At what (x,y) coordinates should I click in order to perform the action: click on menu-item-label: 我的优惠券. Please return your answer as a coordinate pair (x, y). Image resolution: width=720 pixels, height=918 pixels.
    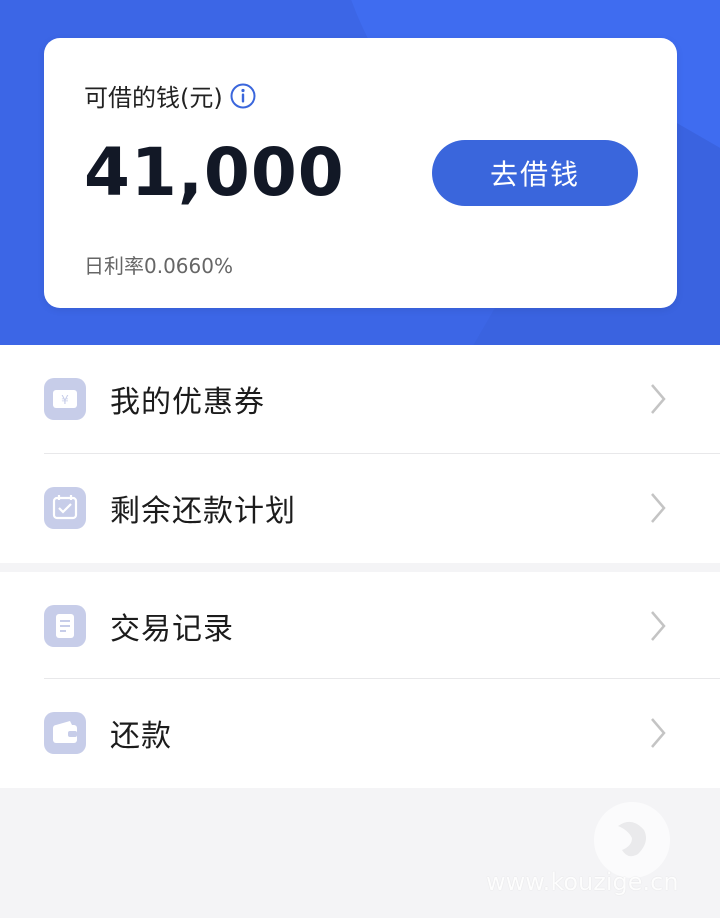
    Looking at the image, I should click on (187, 402).